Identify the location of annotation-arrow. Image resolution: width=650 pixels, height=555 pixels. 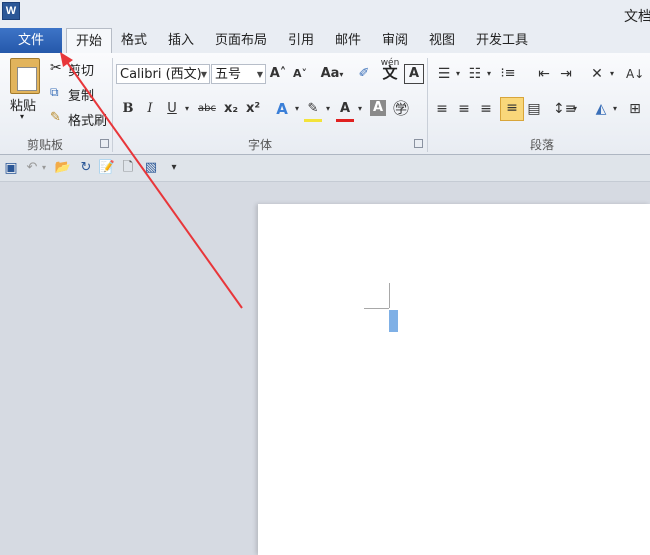
(151, 180).